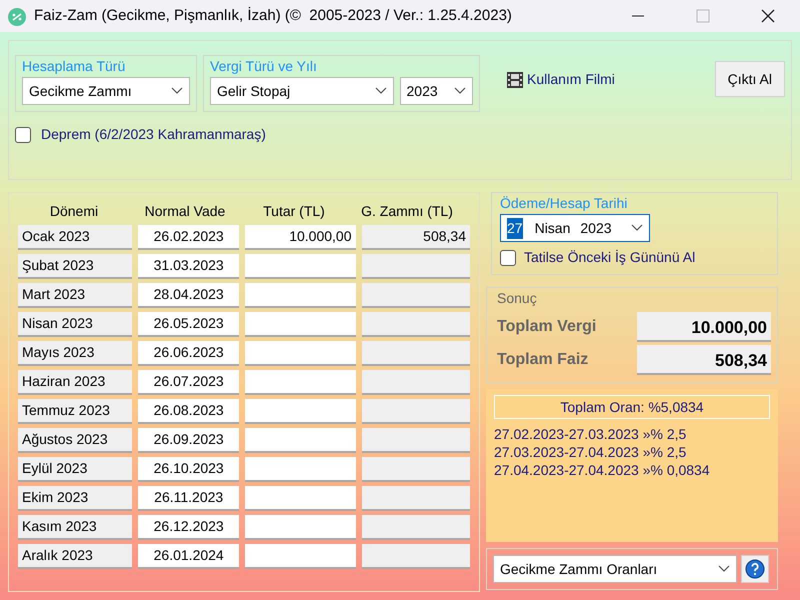 The image size is (800, 600). I want to click on amount-field: 10.000,00, so click(300, 237).